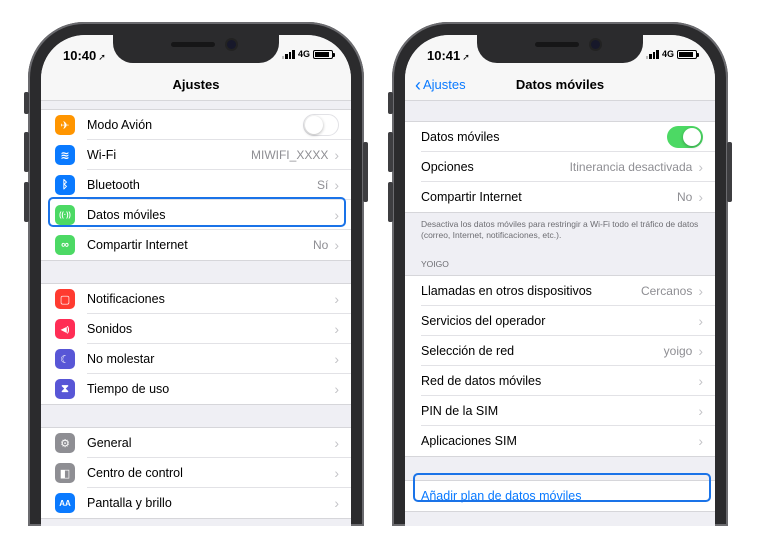  I want to click on moon-icon: ☾, so click(65, 359).